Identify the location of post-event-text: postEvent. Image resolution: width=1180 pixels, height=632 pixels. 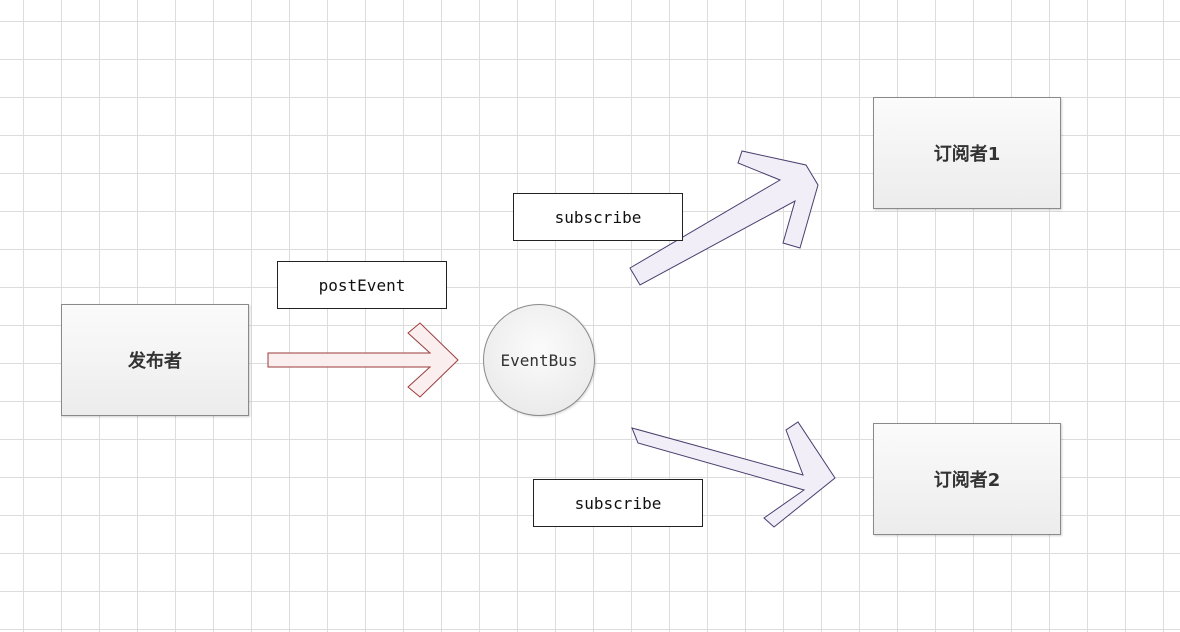
(362, 285).